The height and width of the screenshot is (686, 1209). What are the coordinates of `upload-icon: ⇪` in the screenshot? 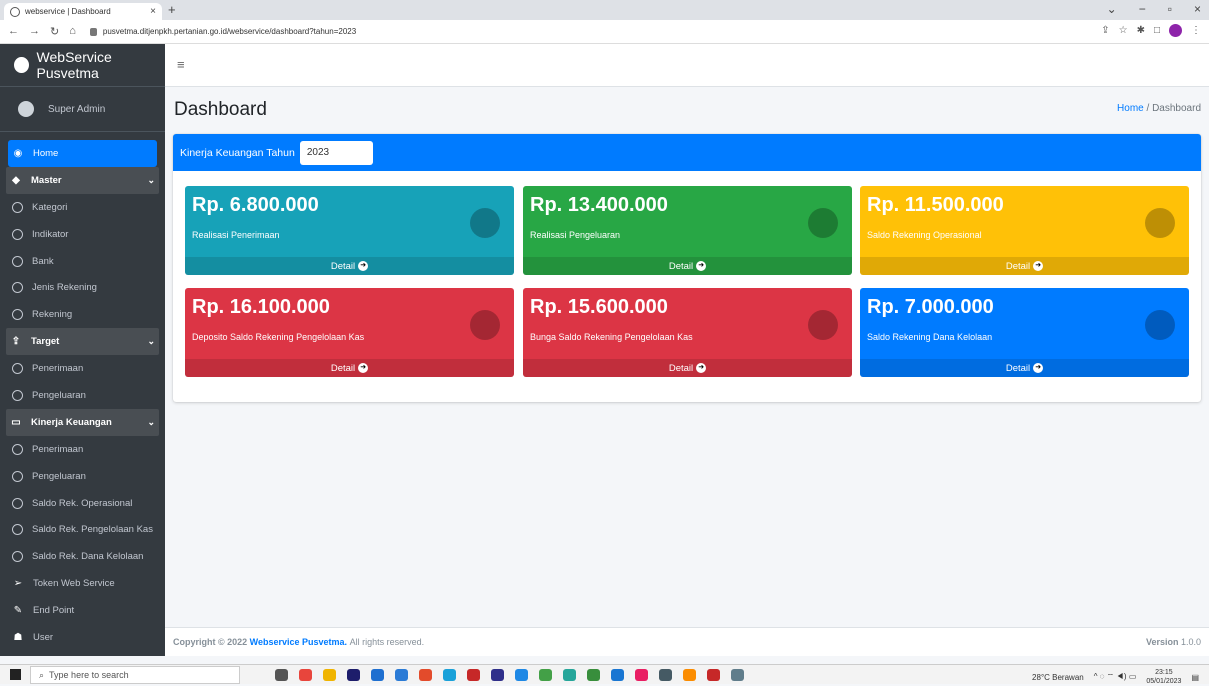 It's located at (16, 342).